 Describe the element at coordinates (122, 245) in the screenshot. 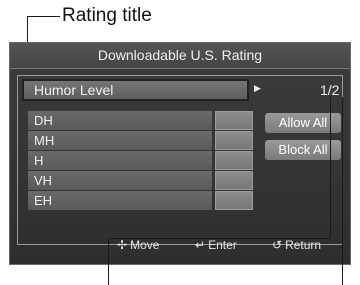

I see `four-way-arrow-icon: ✢` at that location.